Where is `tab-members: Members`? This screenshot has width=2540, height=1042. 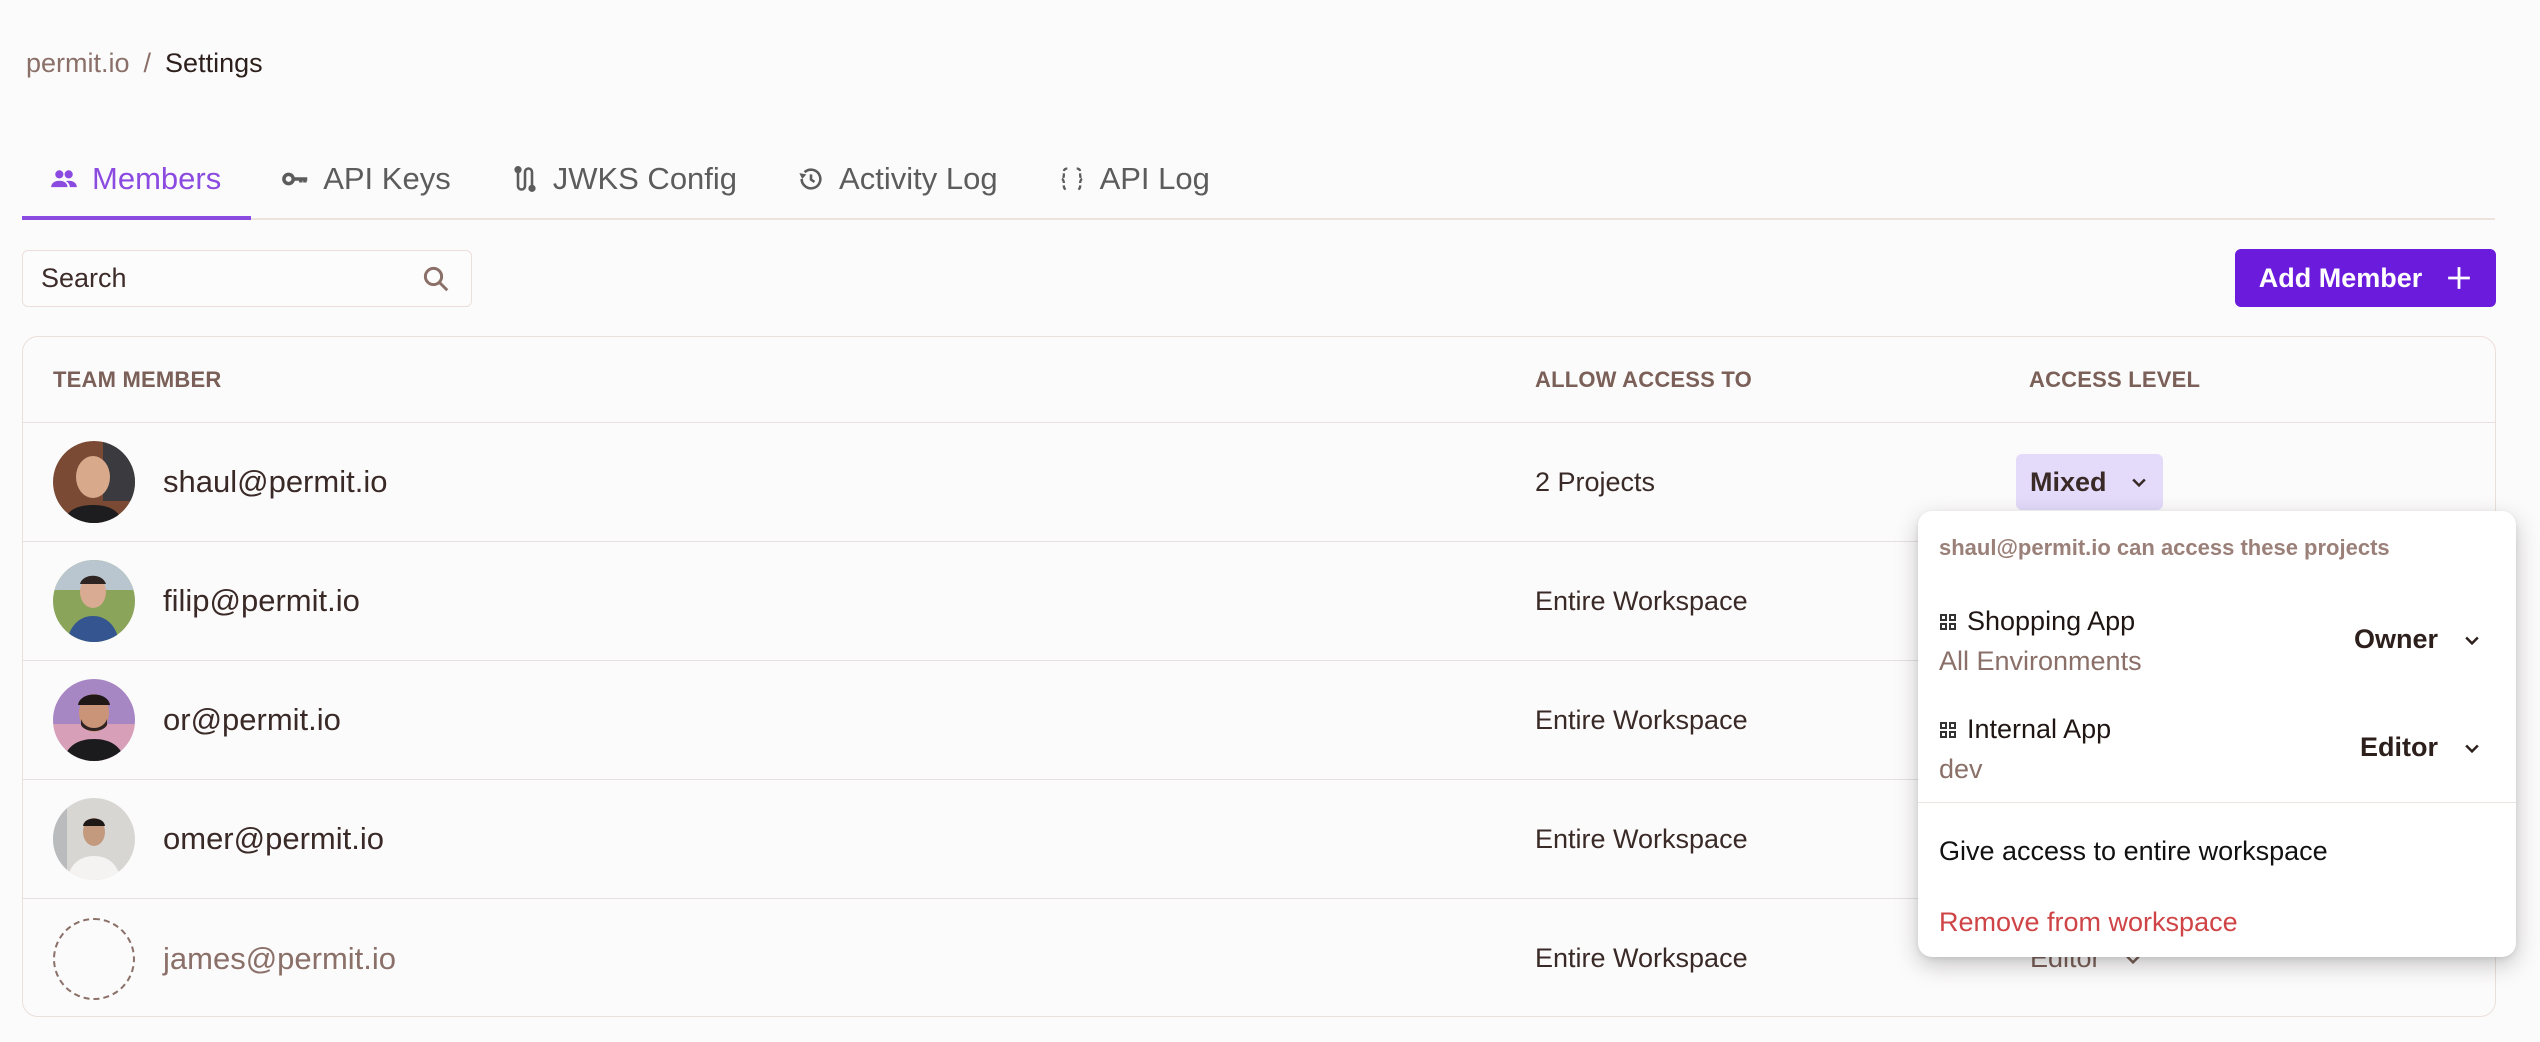
tab-members: Members is located at coordinates (137, 180).